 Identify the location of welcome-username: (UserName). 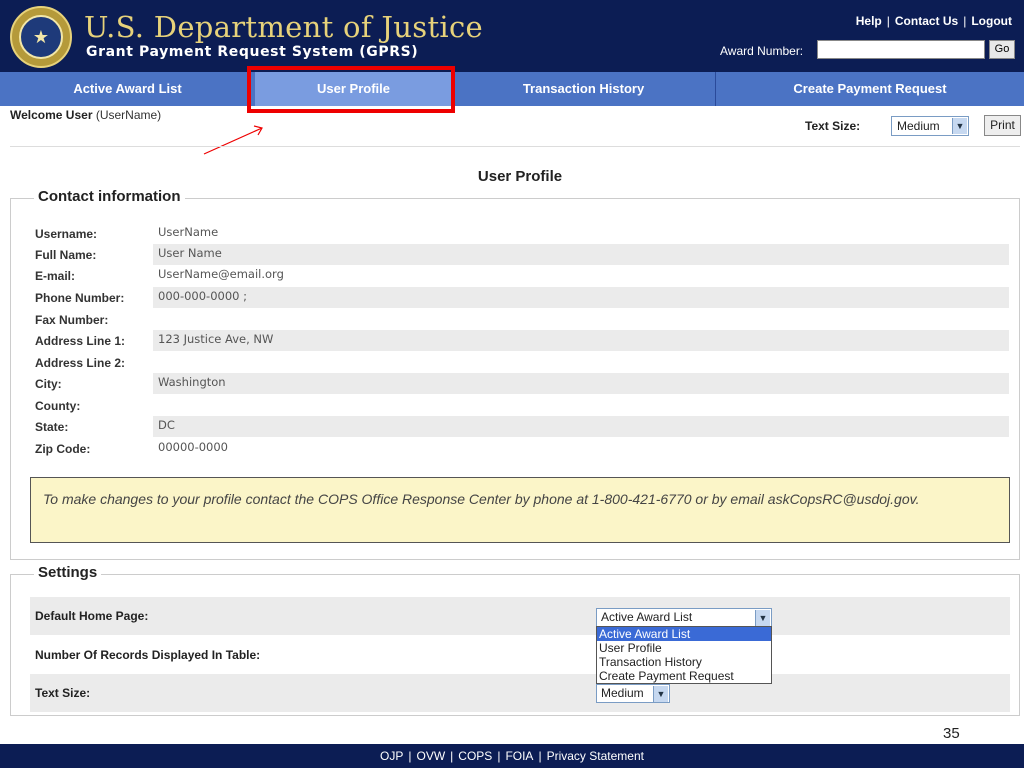
(128, 115).